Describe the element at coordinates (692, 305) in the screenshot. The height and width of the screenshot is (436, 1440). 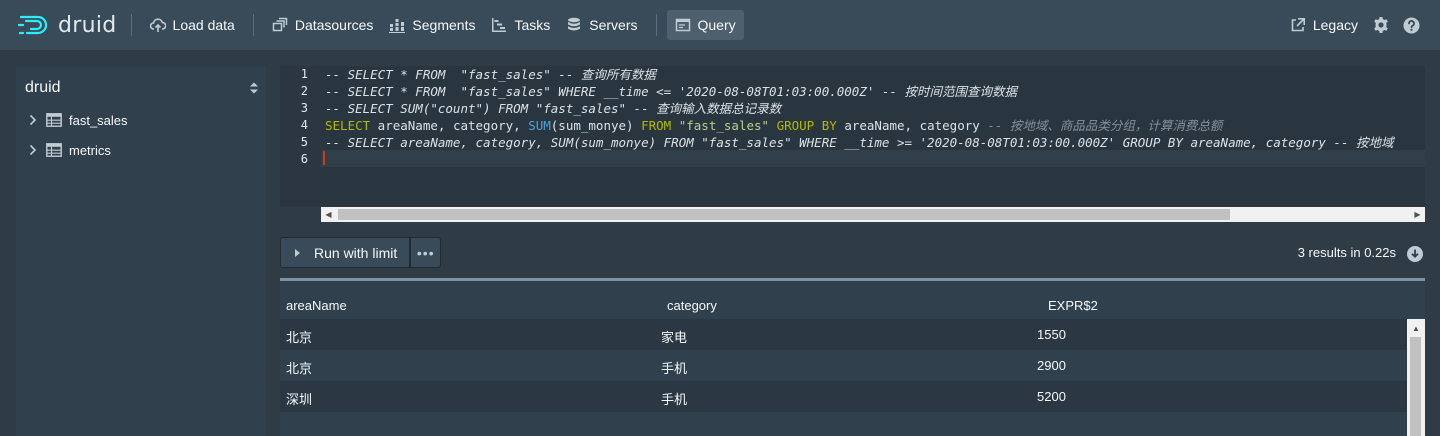
I see `column-header-category: category` at that location.